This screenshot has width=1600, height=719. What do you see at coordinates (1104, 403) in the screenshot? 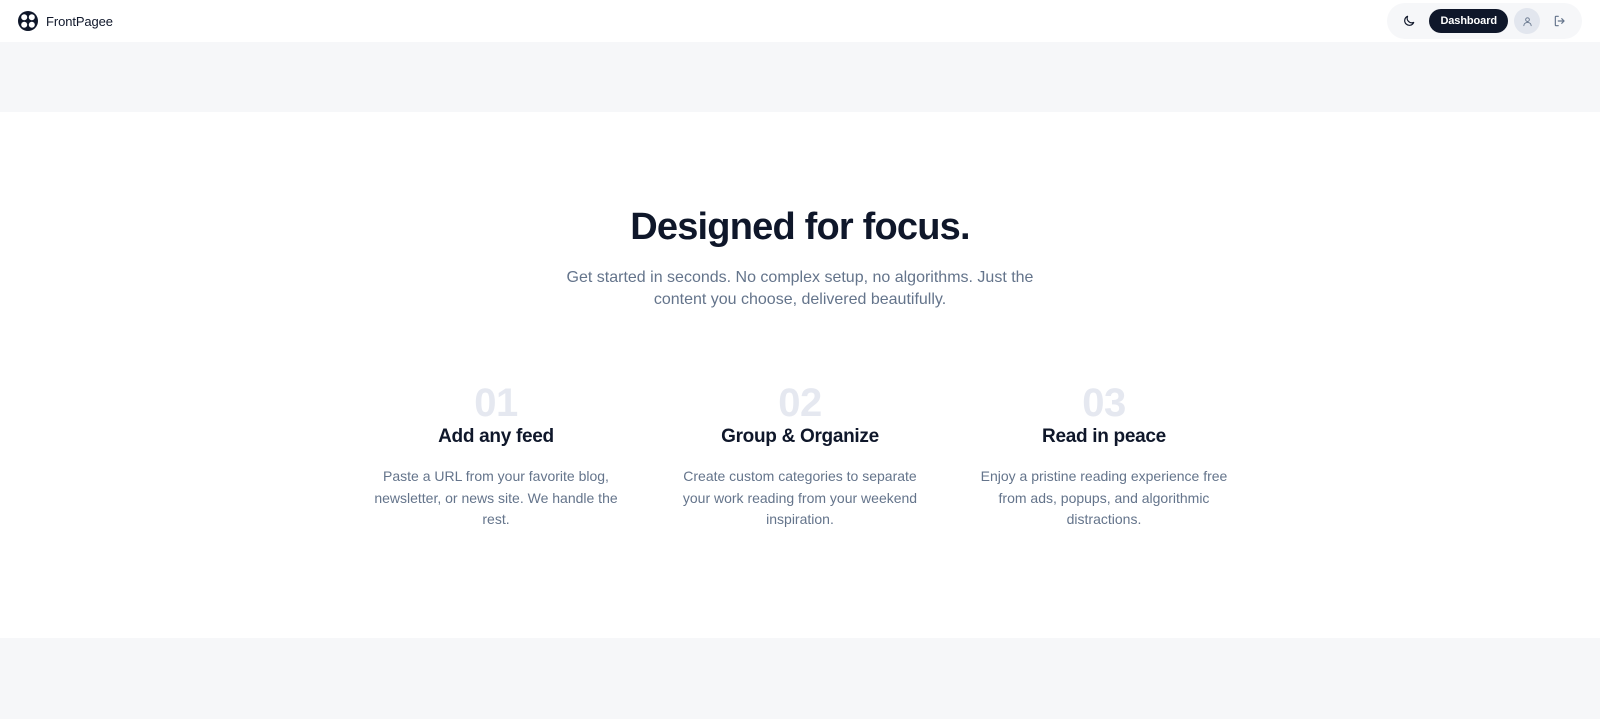
I see `step-number: 03` at bounding box center [1104, 403].